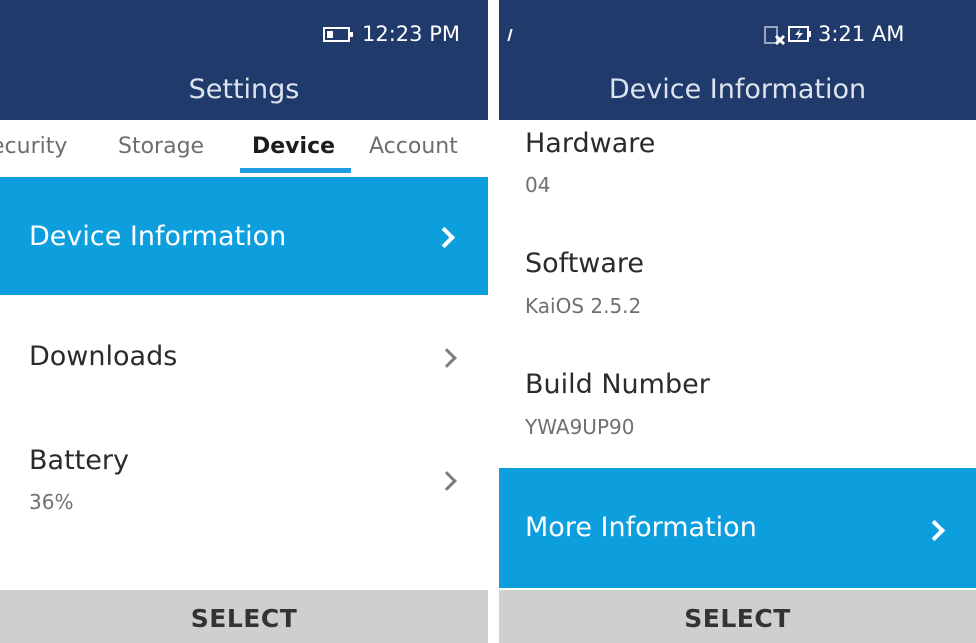 The width and height of the screenshot is (976, 643). I want to click on build-number-label: Build Number, so click(617, 384).